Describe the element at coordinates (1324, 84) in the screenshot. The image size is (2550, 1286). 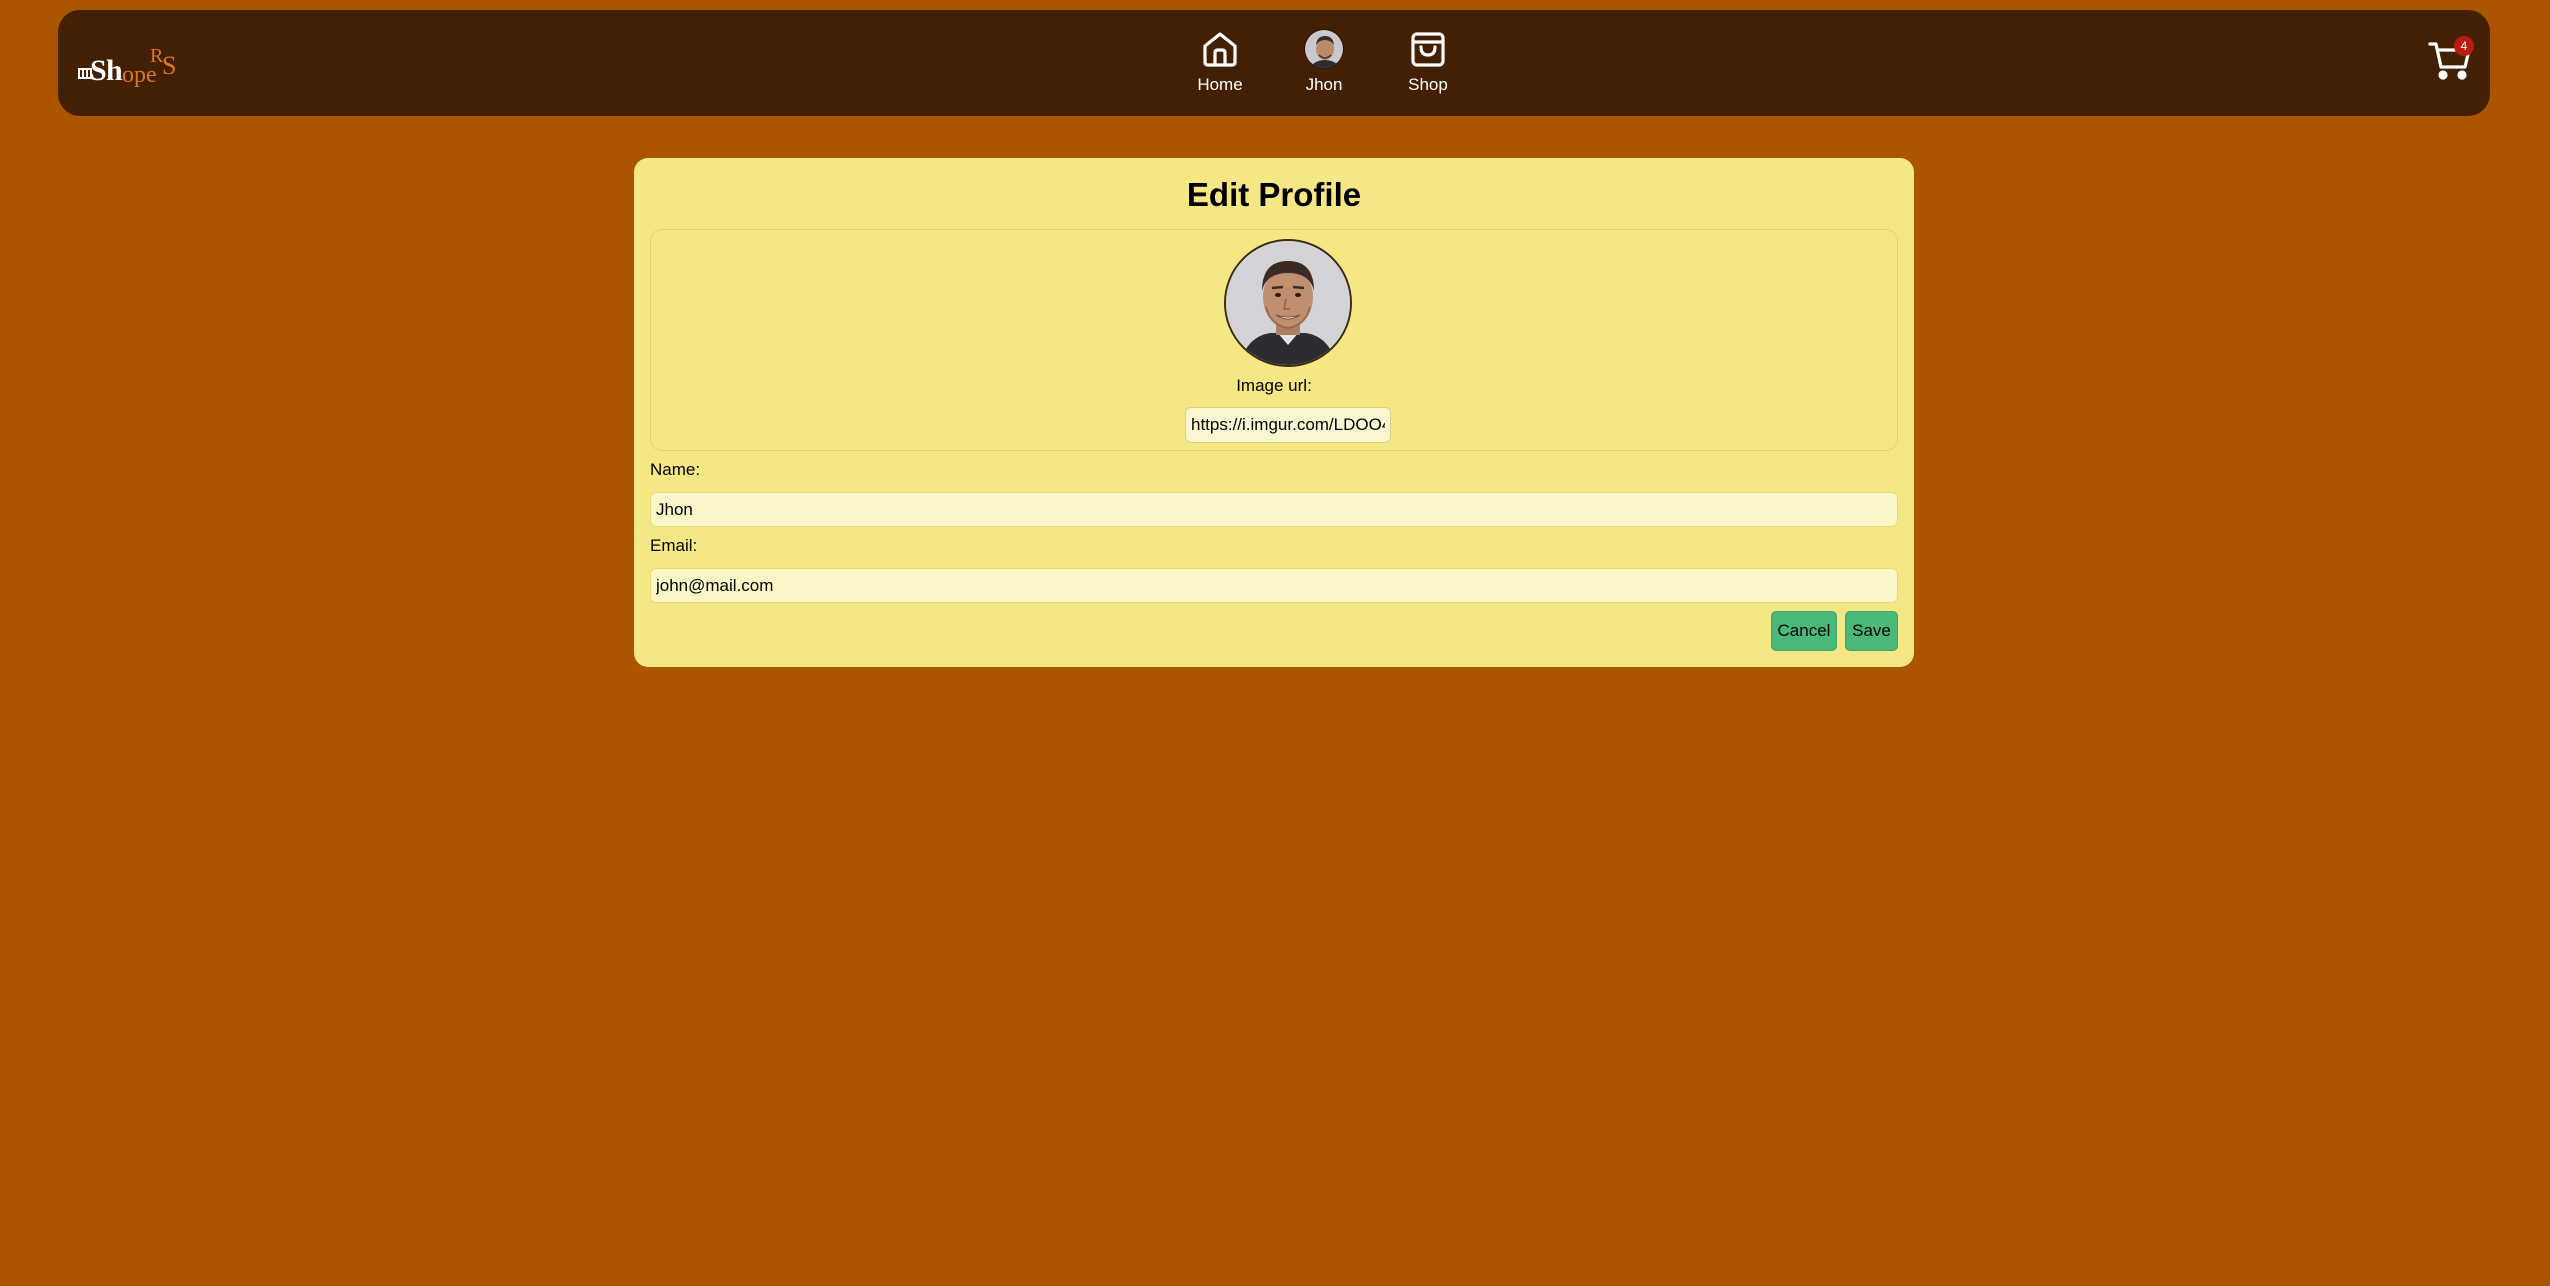
I see `nav-profile-label: Jhon` at that location.